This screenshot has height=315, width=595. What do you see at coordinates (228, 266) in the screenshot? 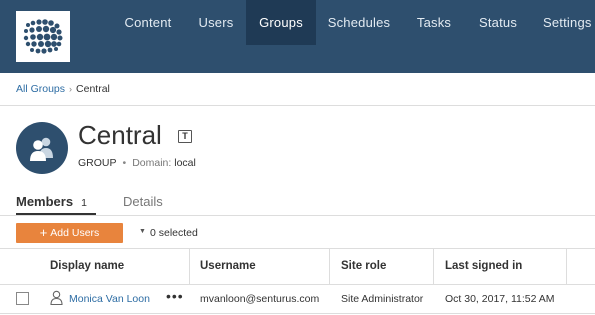
I see `column-header-username: Username` at bounding box center [228, 266].